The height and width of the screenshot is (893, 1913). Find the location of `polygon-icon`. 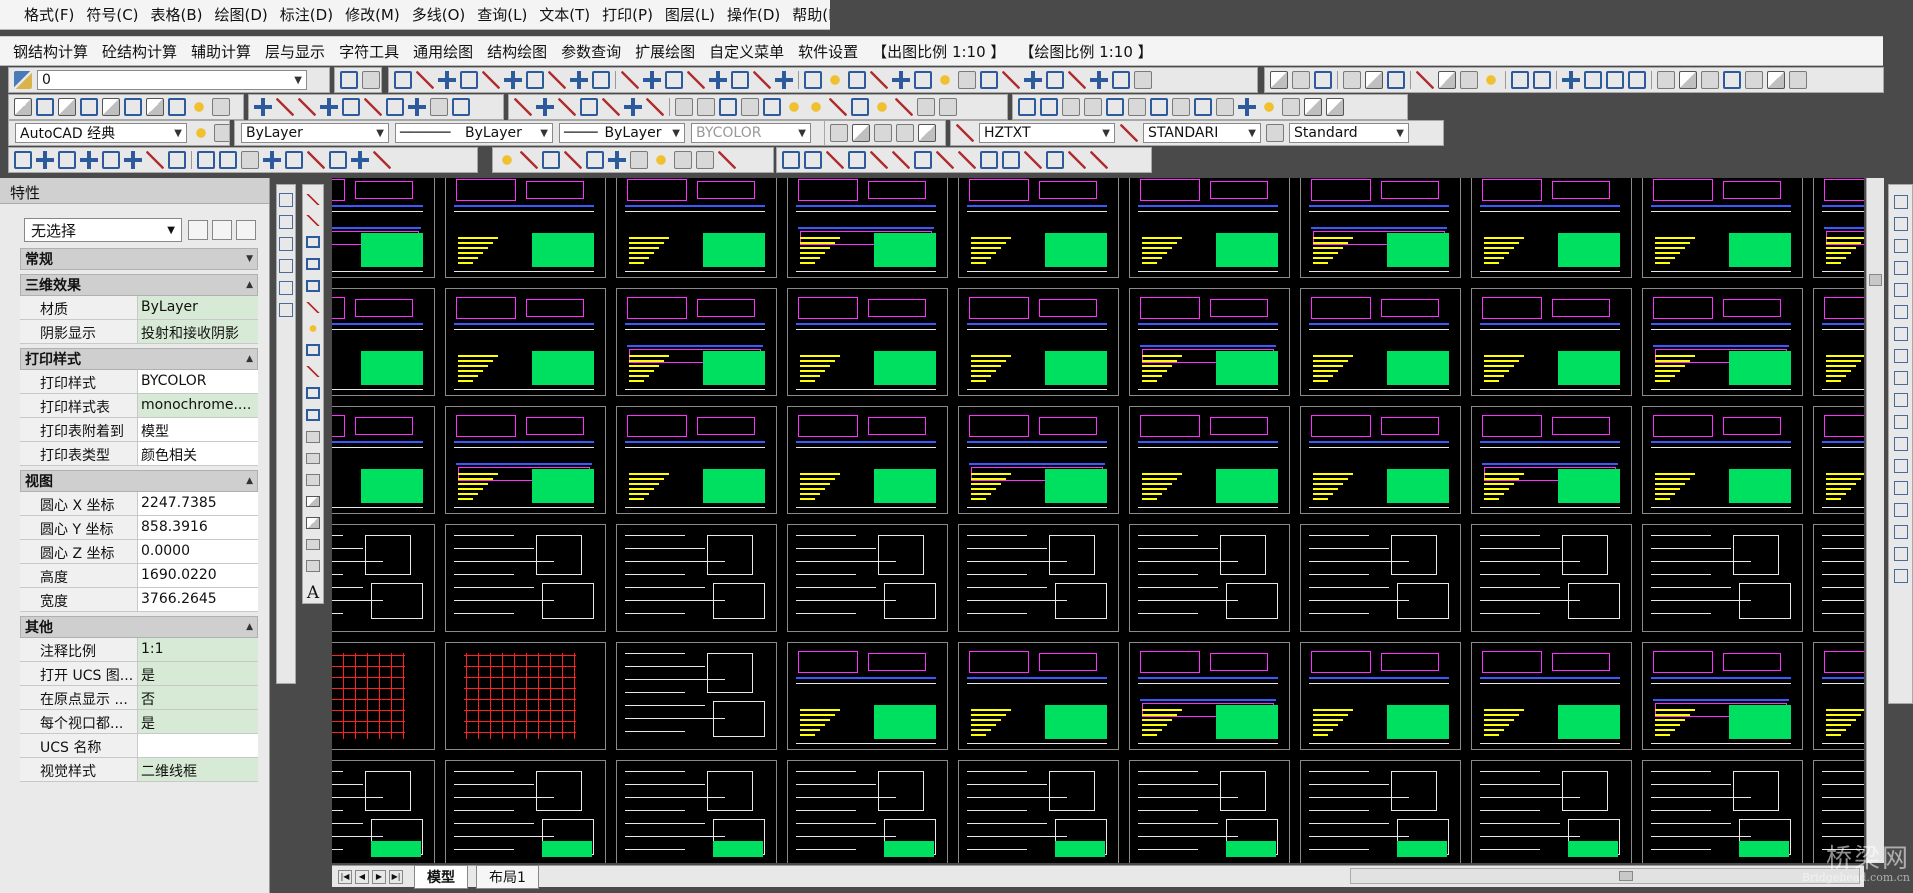

polygon-icon is located at coordinates (313, 264).